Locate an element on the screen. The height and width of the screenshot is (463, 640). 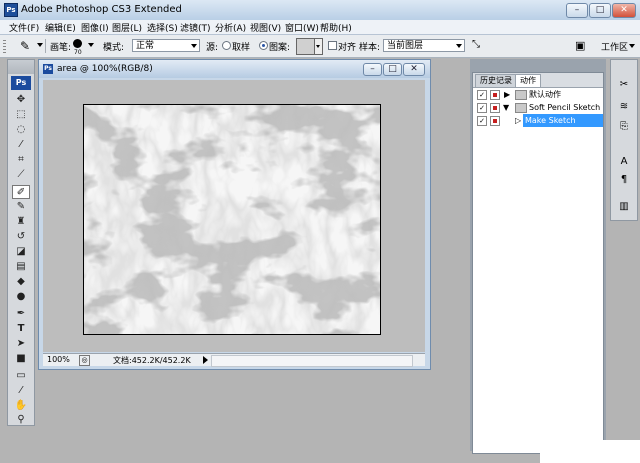
brush-dropdown is located at coordinates (91, 45).